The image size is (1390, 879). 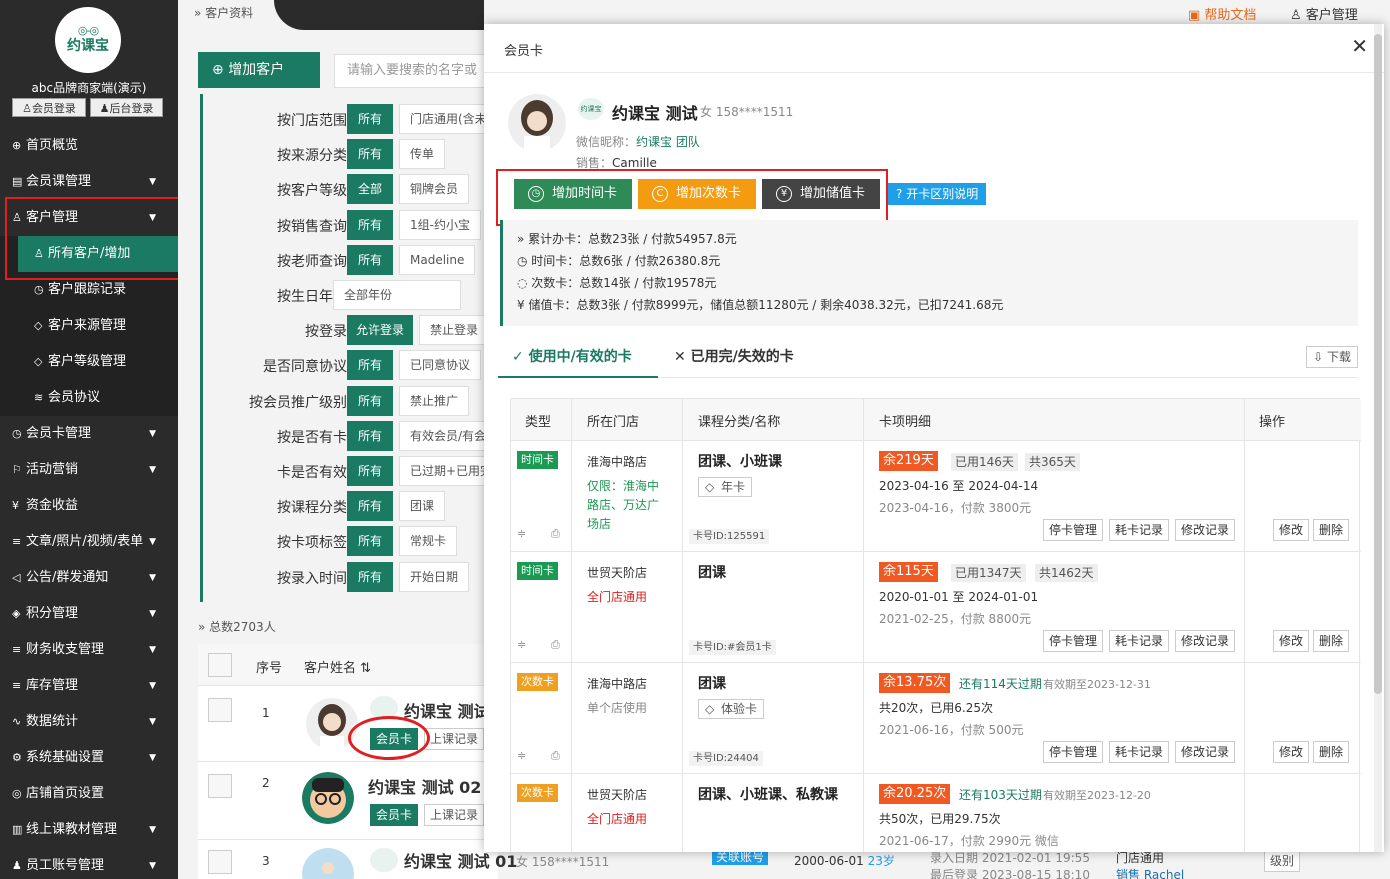 I want to click on menu-shop-home: ◎ 店铺首页设置, so click(x=89, y=794).